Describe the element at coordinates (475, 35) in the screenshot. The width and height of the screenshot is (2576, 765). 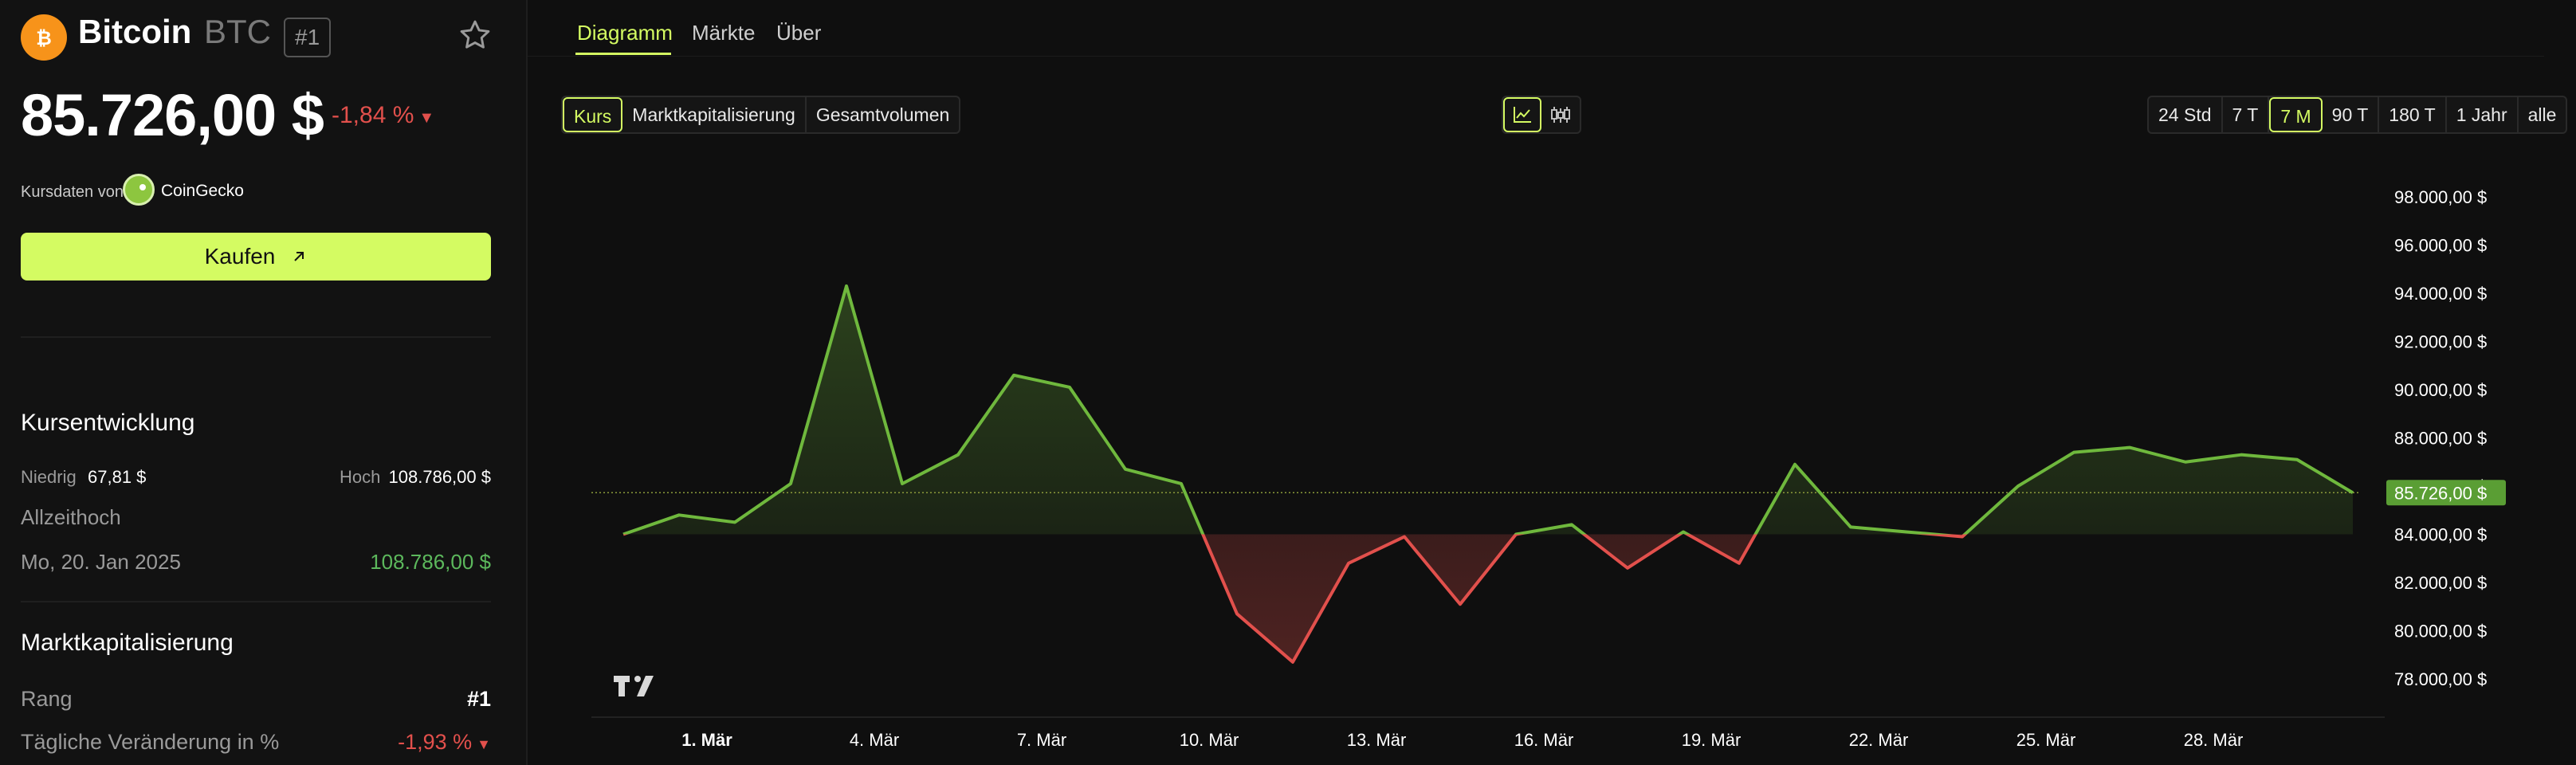
I see `star-favorite-icon` at that location.